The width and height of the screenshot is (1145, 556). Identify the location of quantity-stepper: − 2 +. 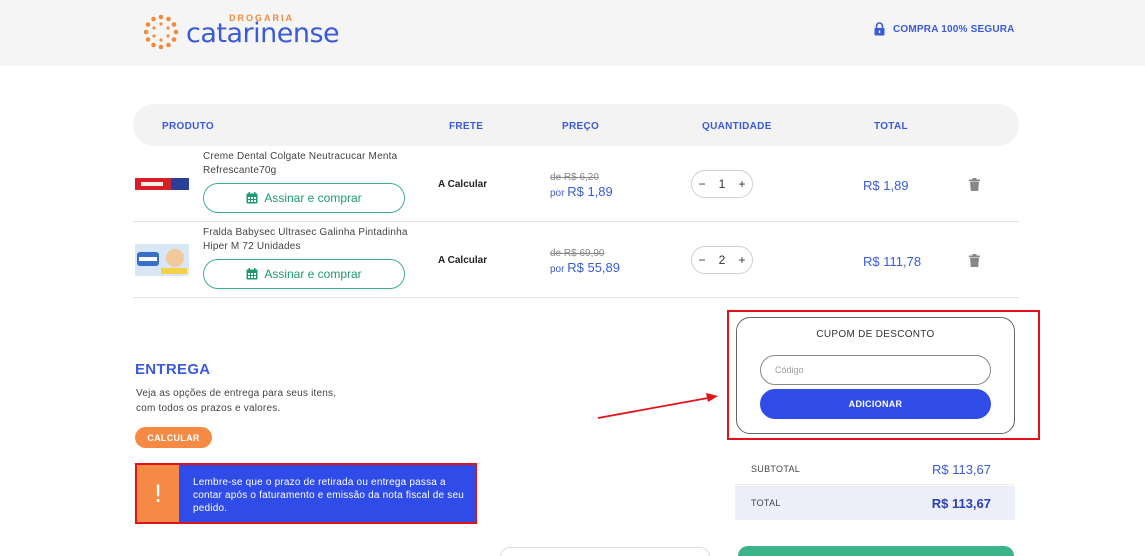
(722, 260).